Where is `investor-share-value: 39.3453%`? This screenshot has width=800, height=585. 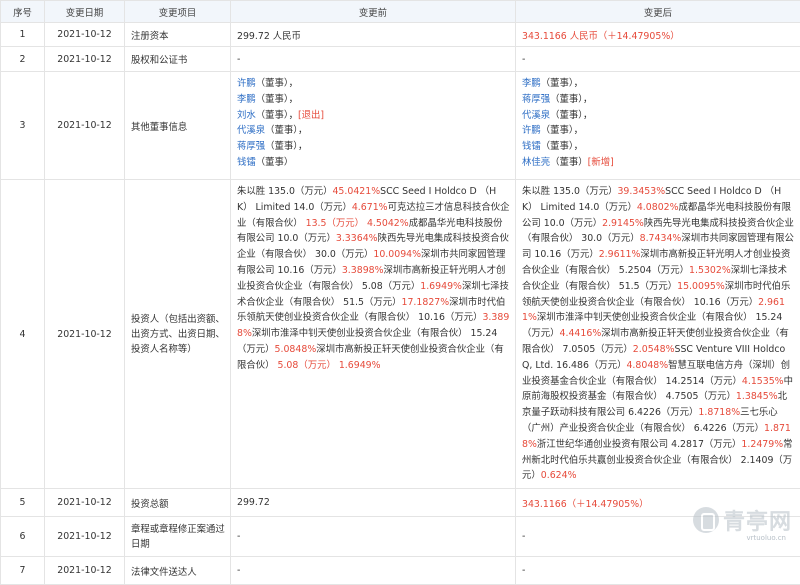 investor-share-value: 39.3453% is located at coordinates (641, 191).